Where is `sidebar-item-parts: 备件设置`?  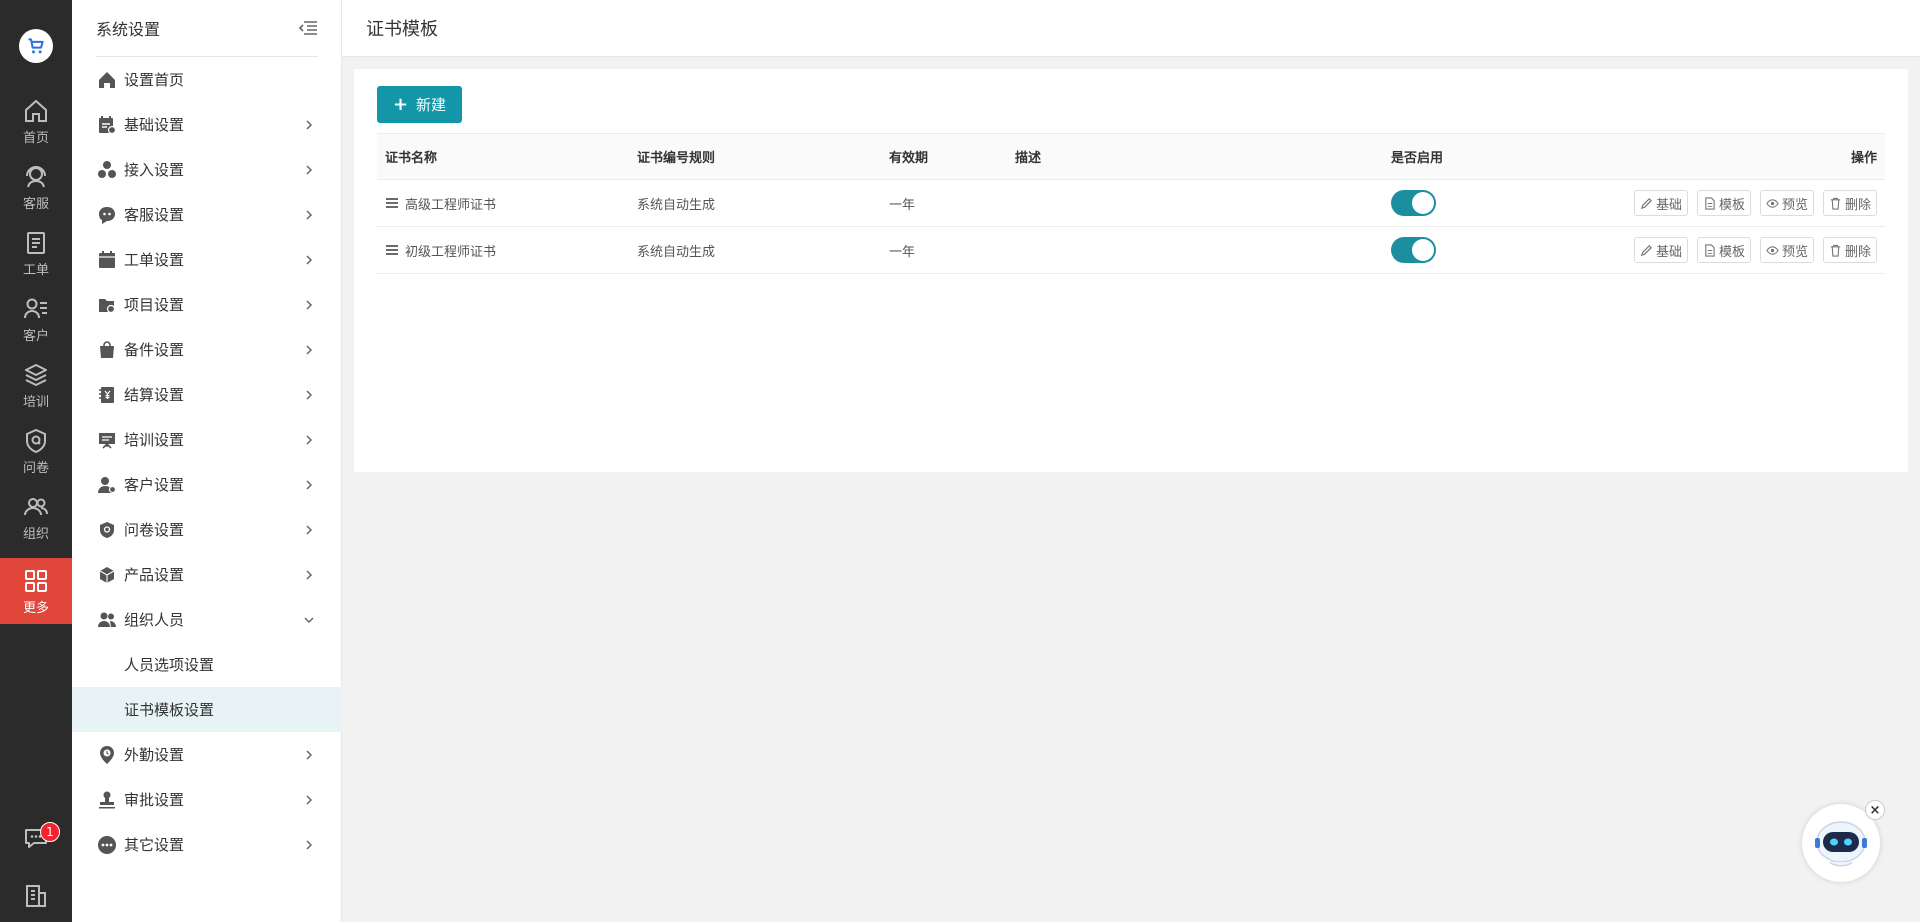
sidebar-item-parts: 备件设置 is located at coordinates (207, 349).